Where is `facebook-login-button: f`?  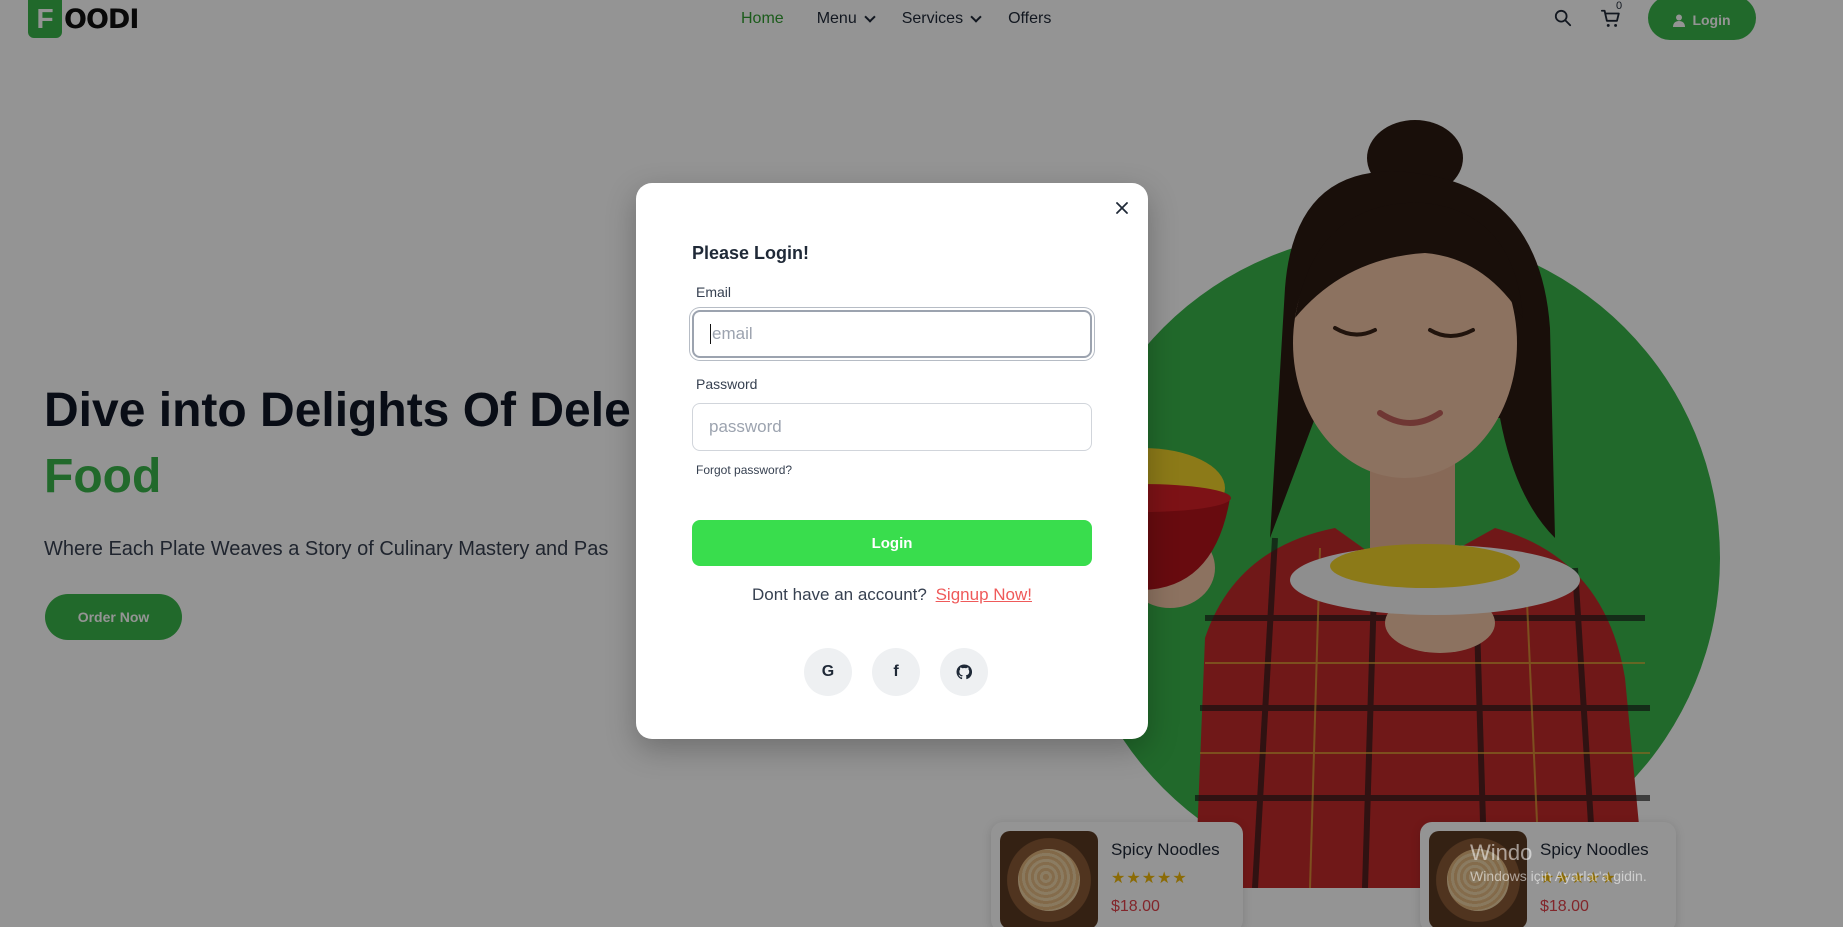 facebook-login-button: f is located at coordinates (896, 672).